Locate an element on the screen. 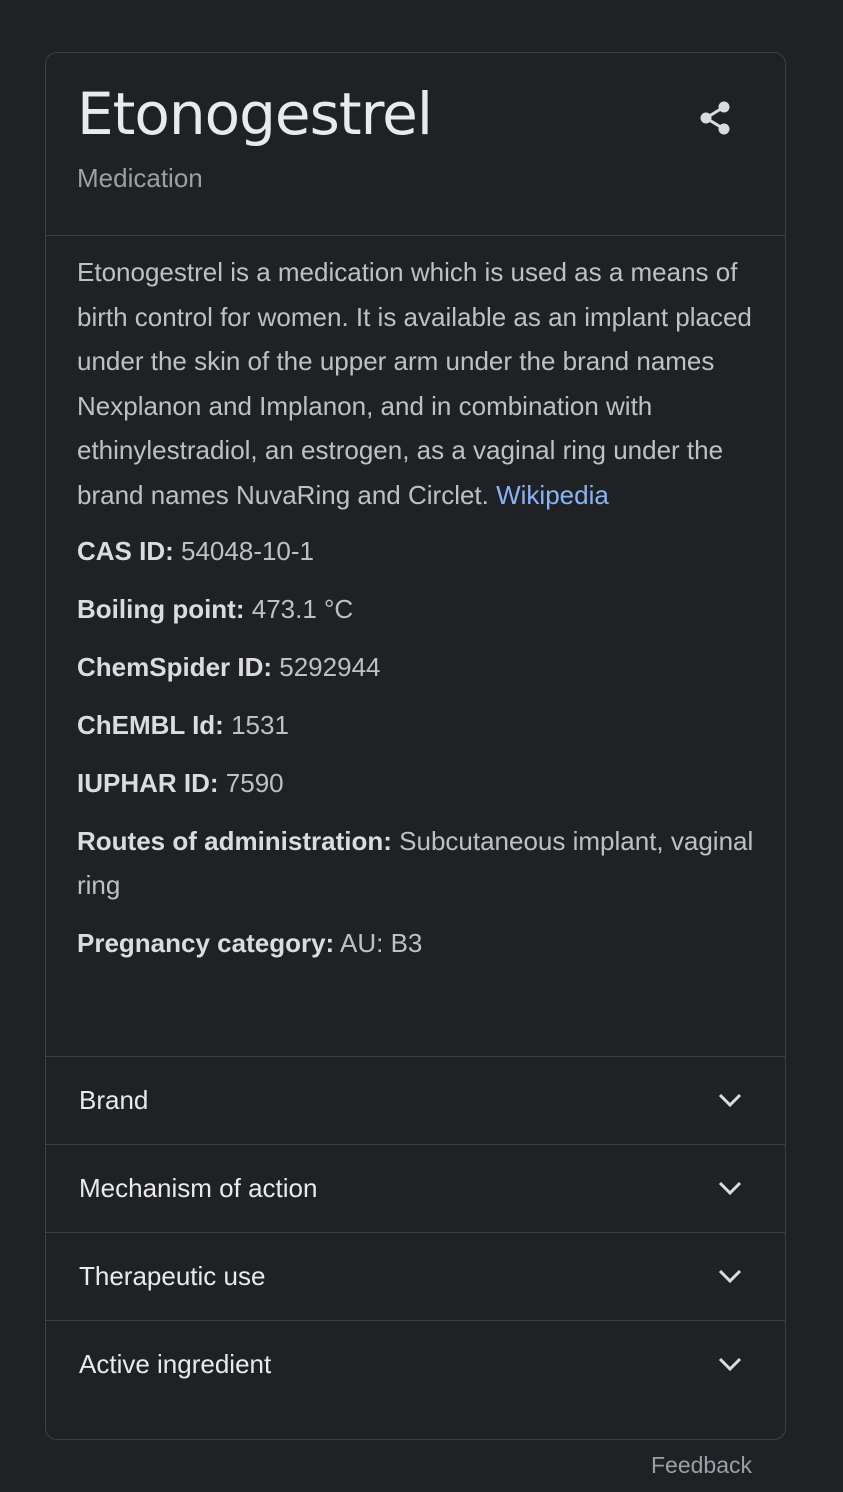 The height and width of the screenshot is (1492, 843). section-active-ingredient: Active ingredient is located at coordinates (415, 1364).